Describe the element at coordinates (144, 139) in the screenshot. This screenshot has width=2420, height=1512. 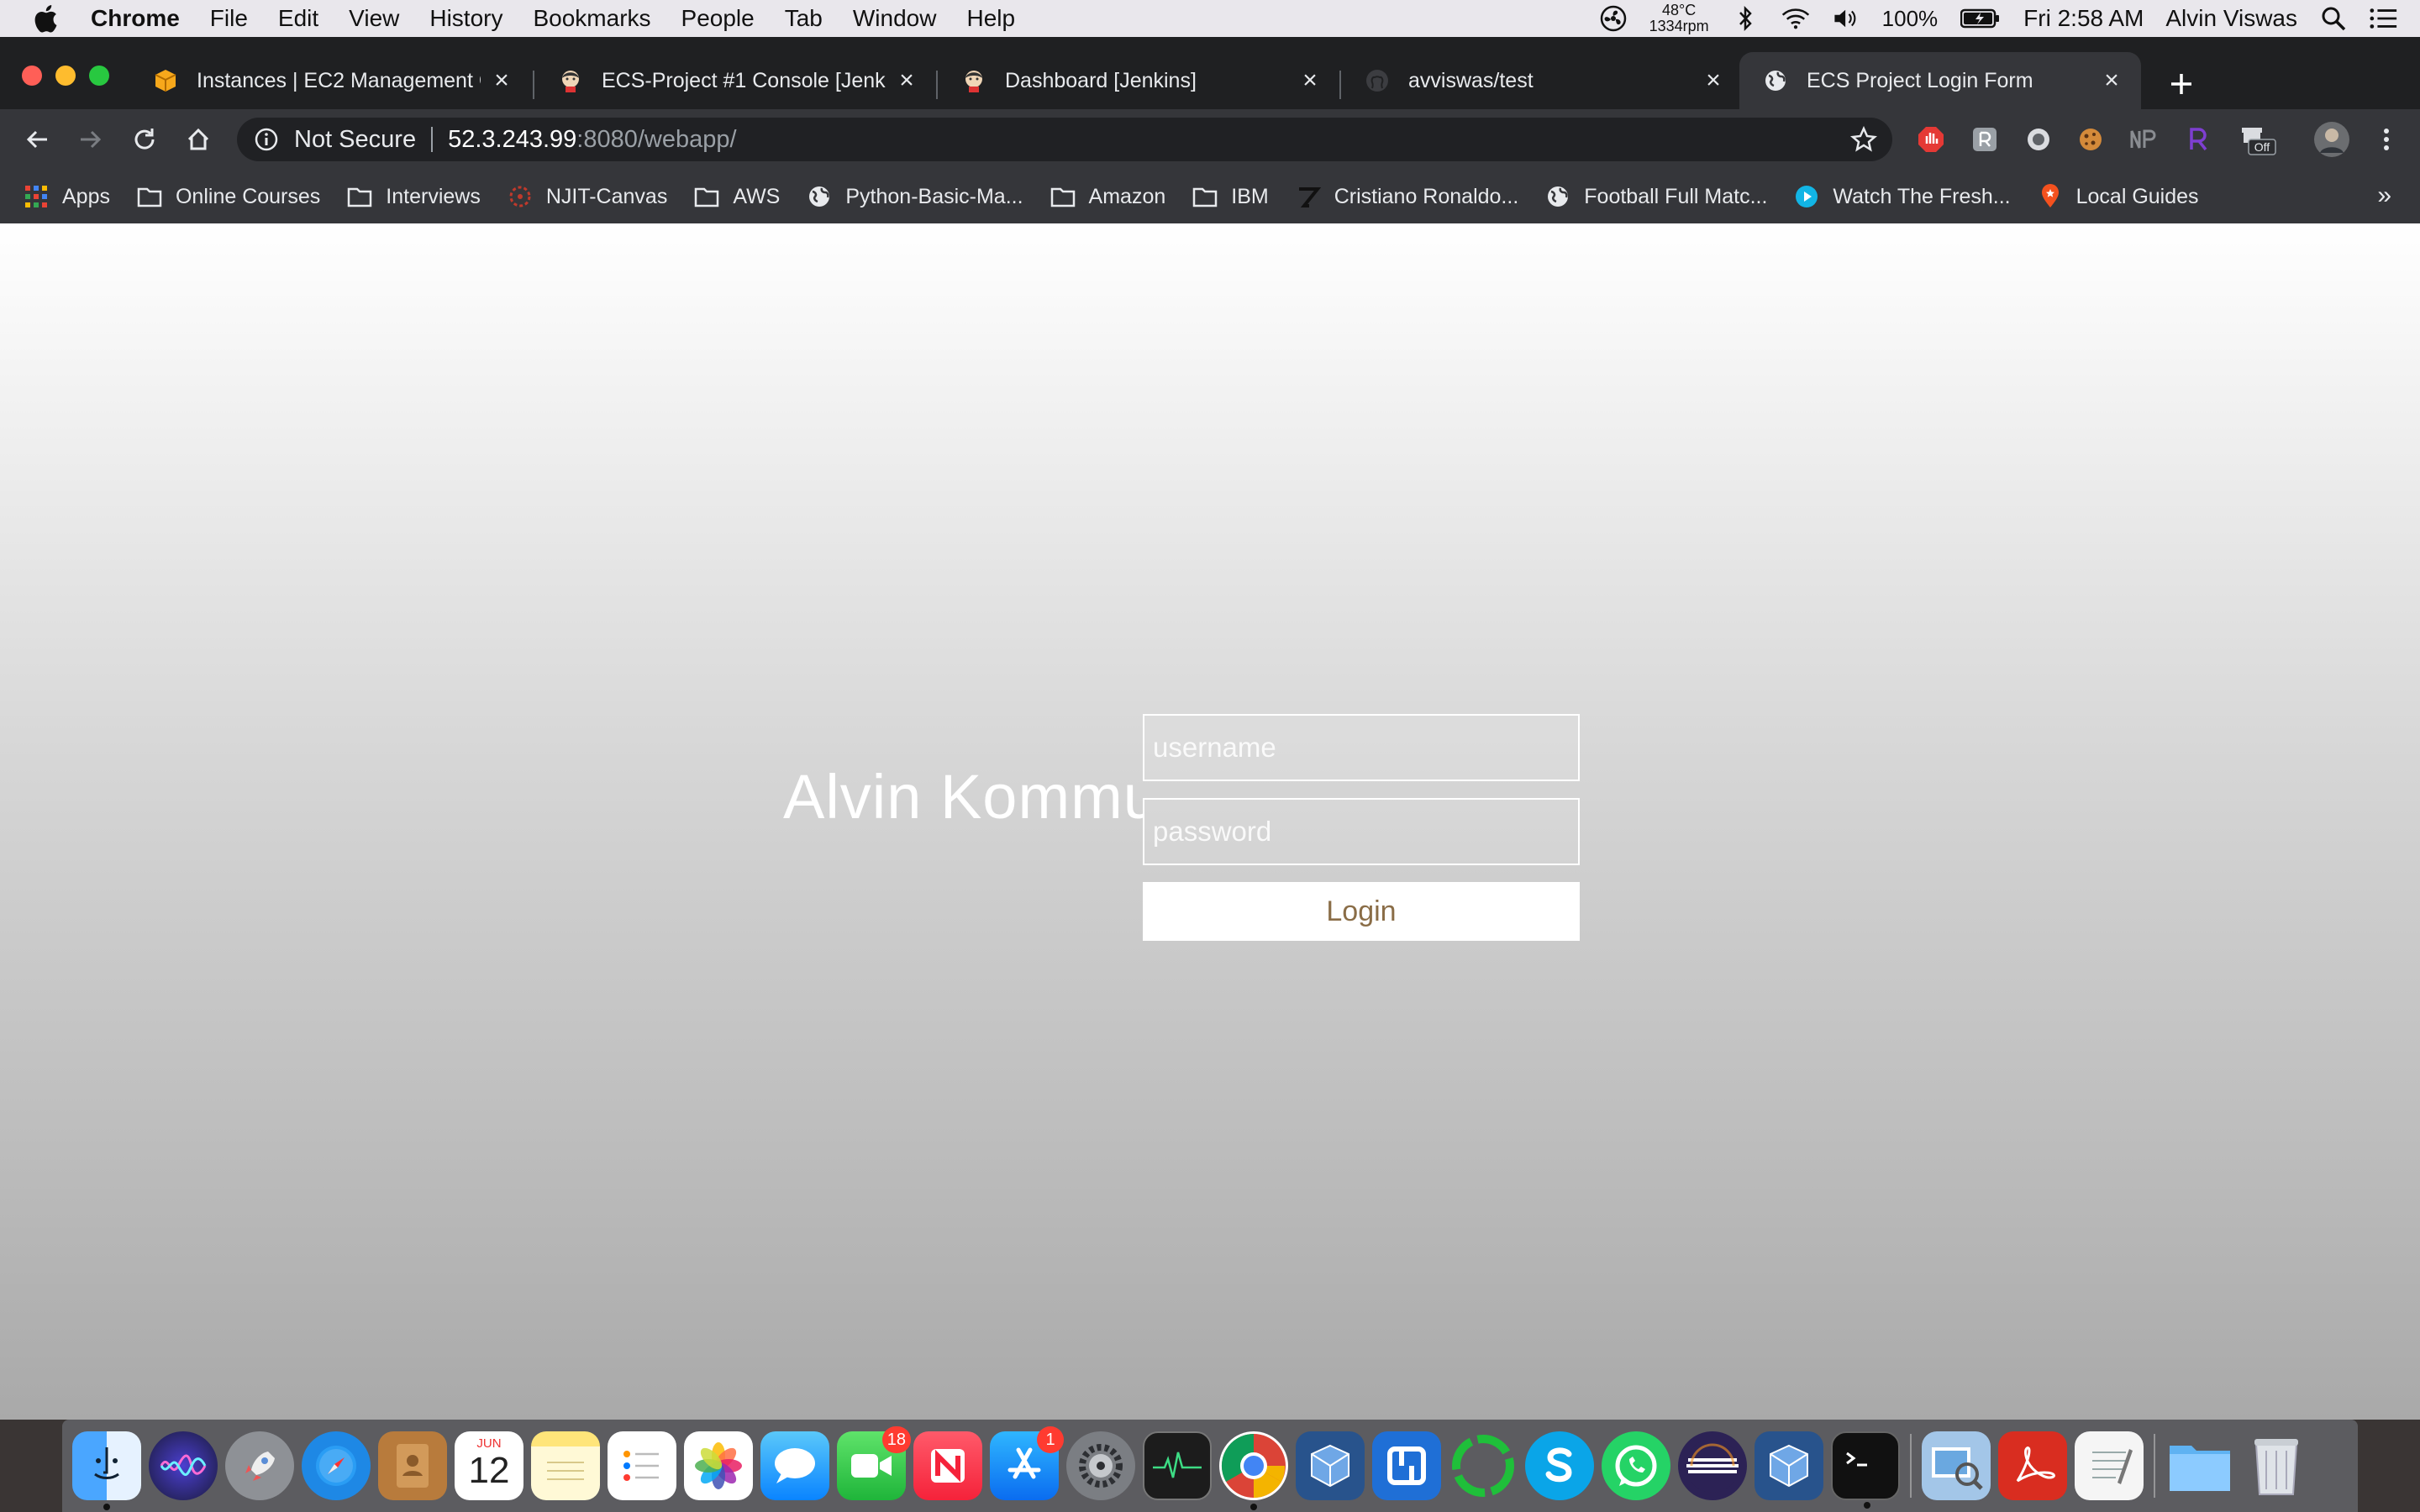
I see `reload-icon` at that location.